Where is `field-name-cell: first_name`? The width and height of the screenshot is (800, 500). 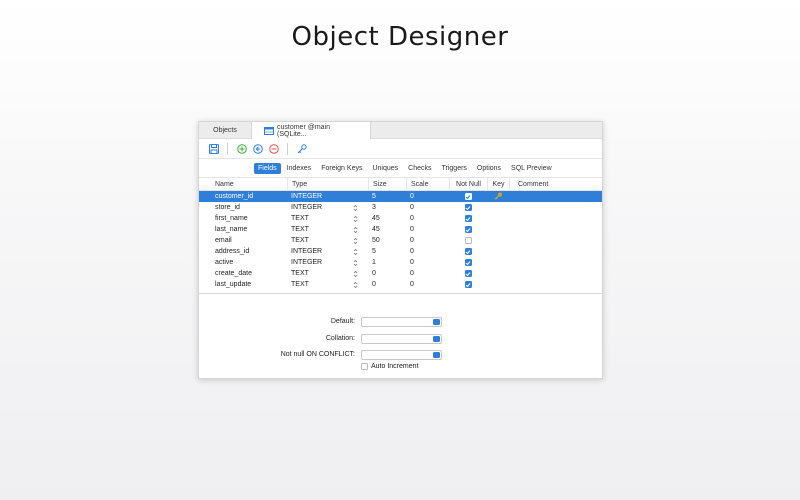
field-name-cell: first_name is located at coordinates (243, 218).